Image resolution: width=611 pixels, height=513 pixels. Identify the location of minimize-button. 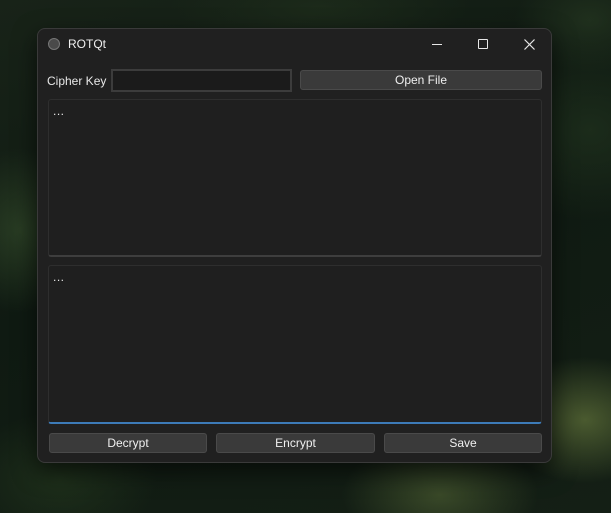
(437, 44).